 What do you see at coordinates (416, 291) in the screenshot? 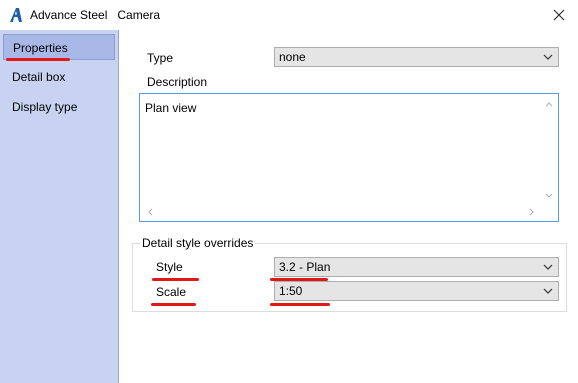
I see `scale-select: 1:50` at bounding box center [416, 291].